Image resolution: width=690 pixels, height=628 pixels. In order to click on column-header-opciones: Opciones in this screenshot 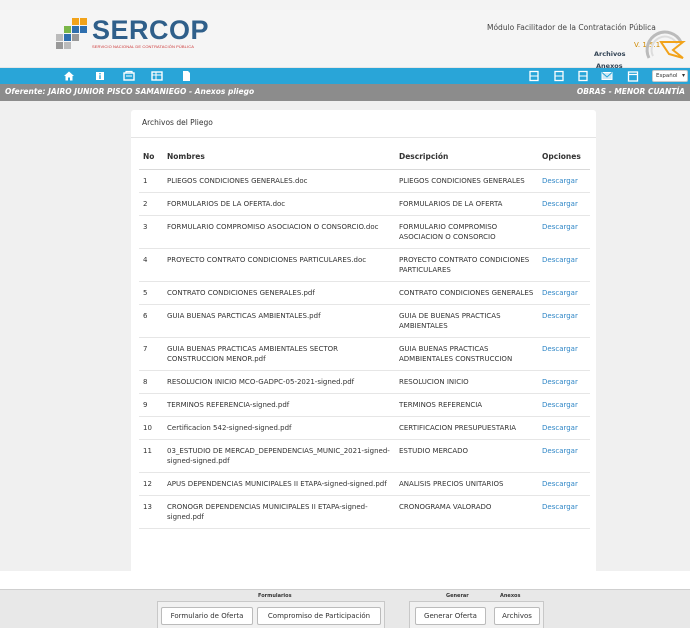, I will do `click(564, 158)`.